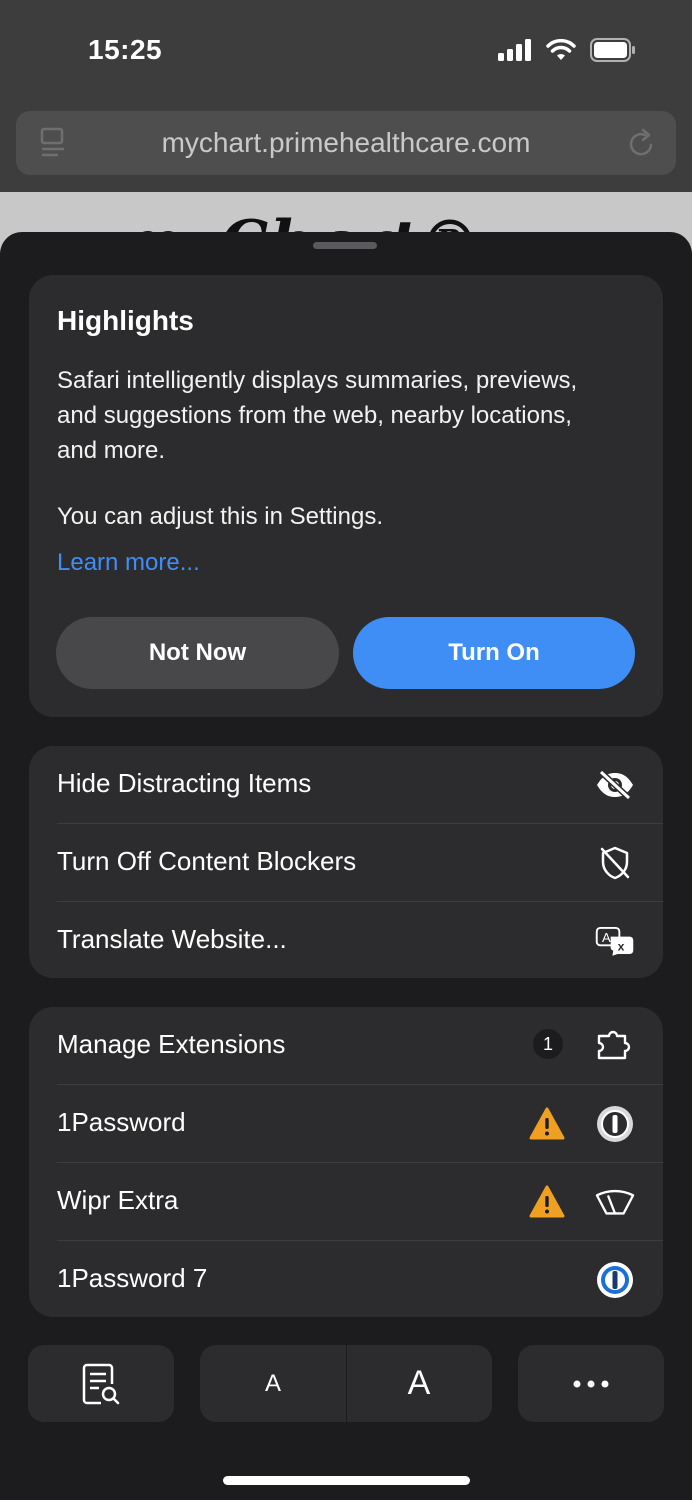 The height and width of the screenshot is (1500, 692). I want to click on eye-slash-icon, so click(615, 785).